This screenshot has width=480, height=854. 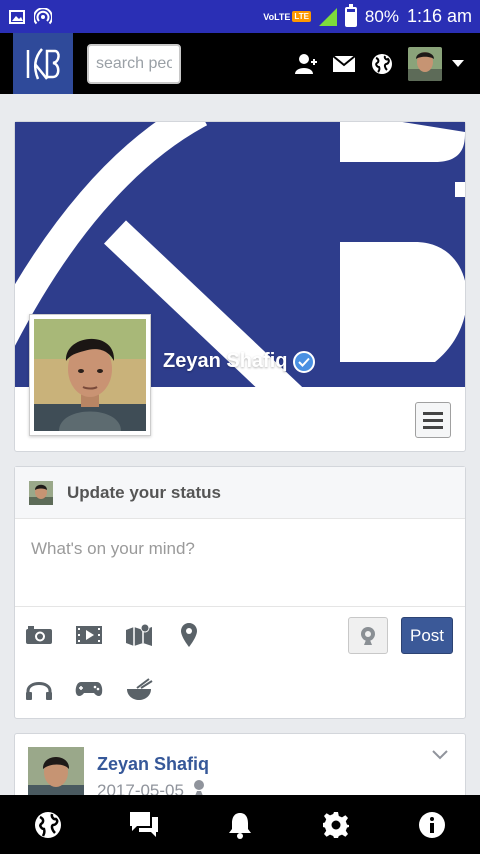 What do you see at coordinates (433, 413) in the screenshot?
I see `hamburger-menu-icon` at bounding box center [433, 413].